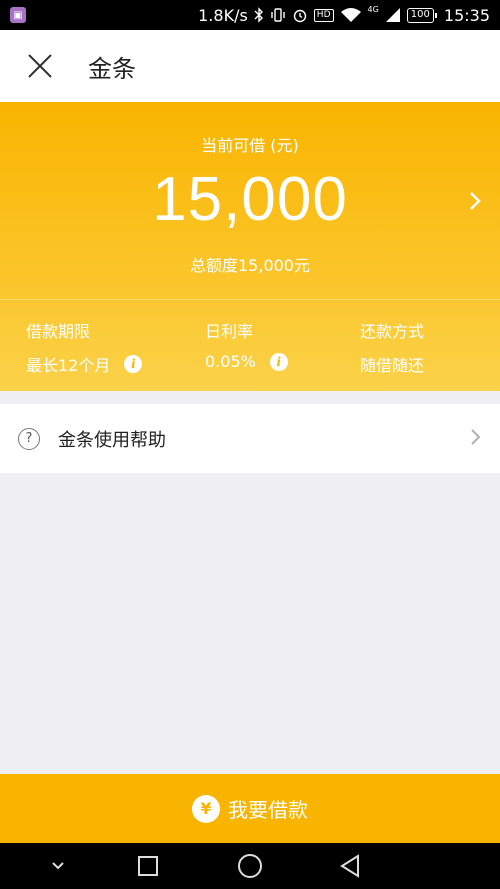 The image size is (500, 889). Describe the element at coordinates (58, 866) in the screenshot. I see `back-down-icon` at that location.